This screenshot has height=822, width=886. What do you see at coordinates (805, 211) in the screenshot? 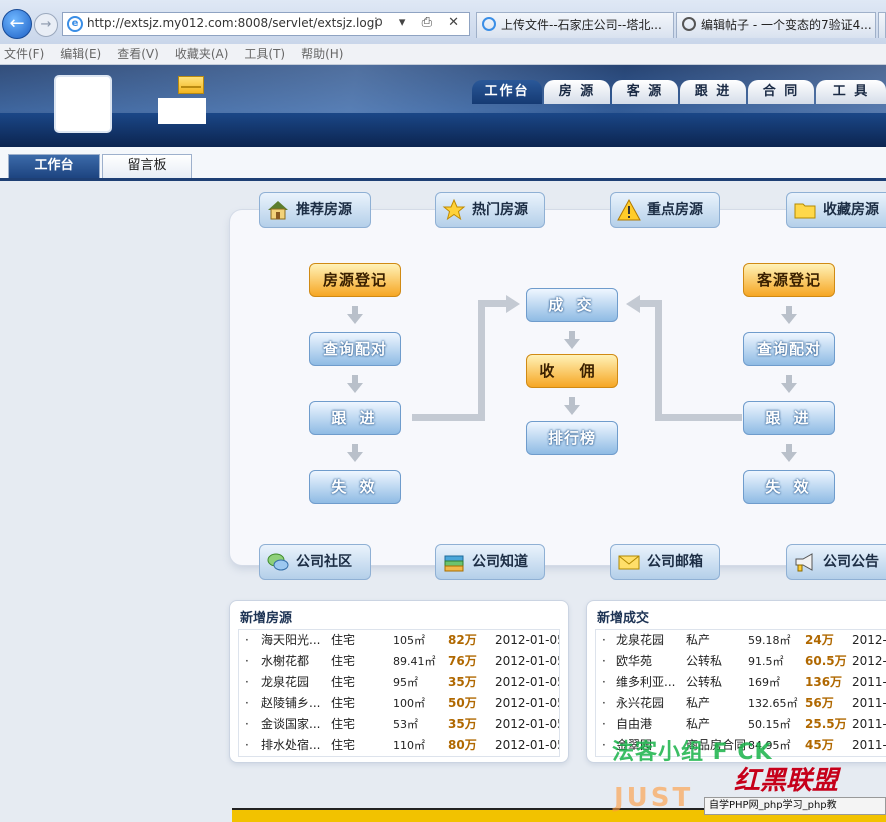
I see `folder-icon` at bounding box center [805, 211].